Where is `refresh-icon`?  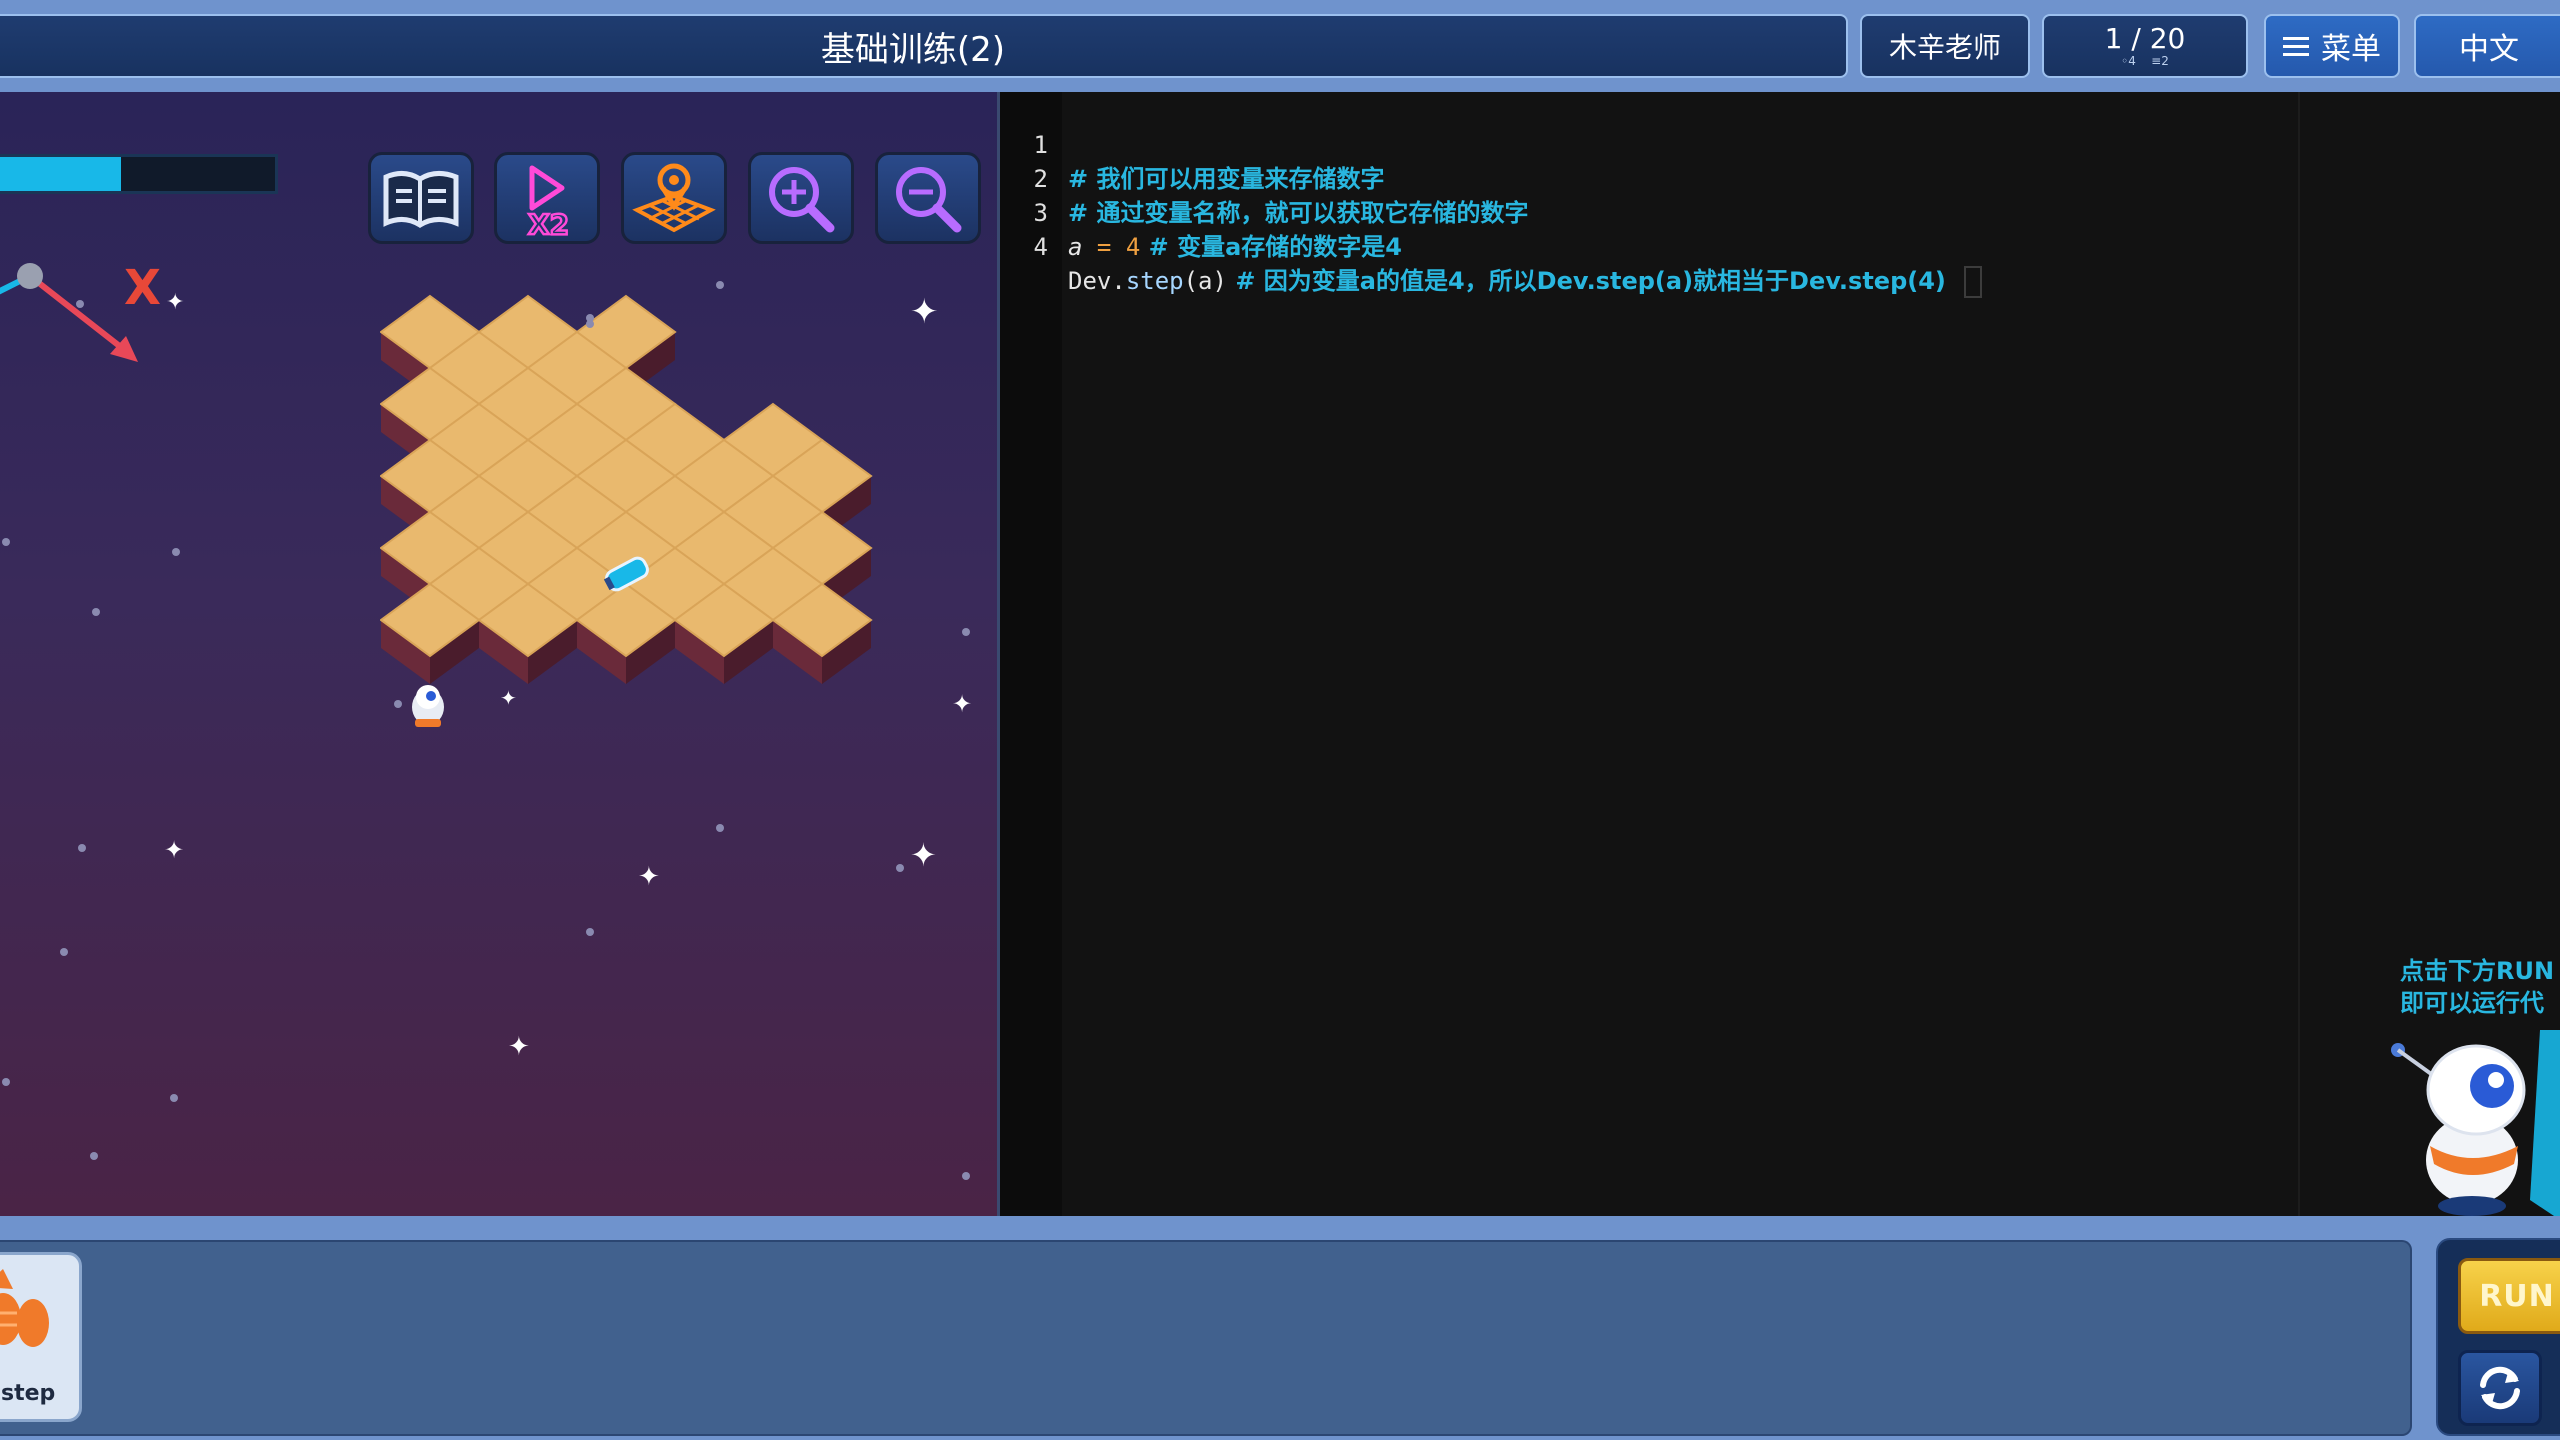 refresh-icon is located at coordinates (2500, 1388).